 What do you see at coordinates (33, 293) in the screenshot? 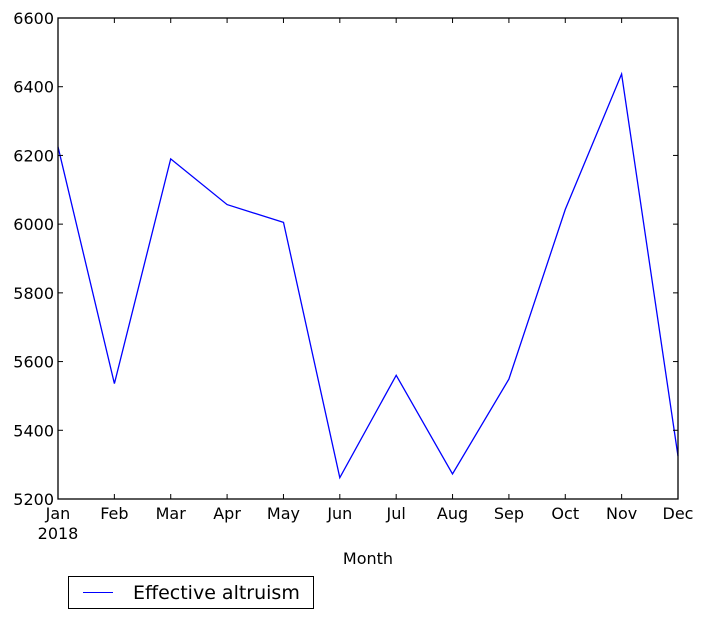
I see `y-tick-label: 5800` at bounding box center [33, 293].